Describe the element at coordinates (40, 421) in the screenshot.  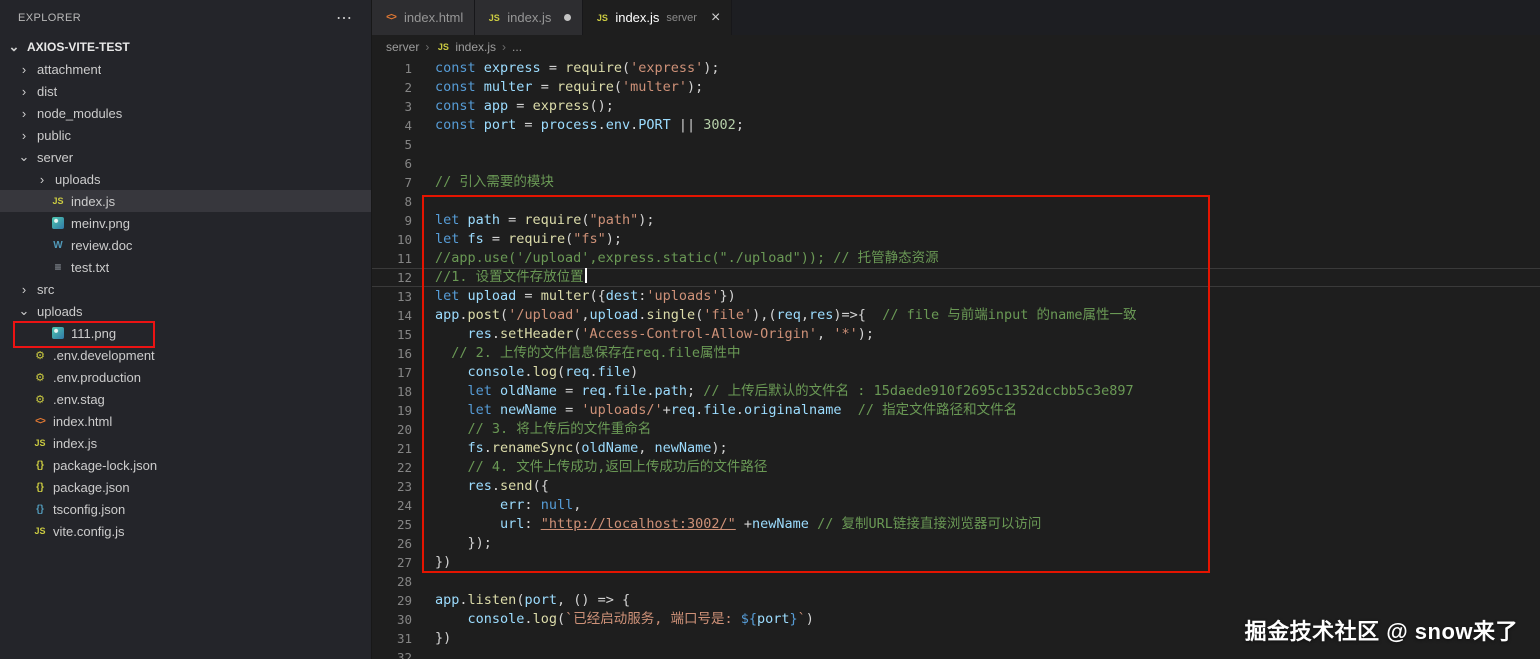
I see `html-file-icon: <>` at that location.